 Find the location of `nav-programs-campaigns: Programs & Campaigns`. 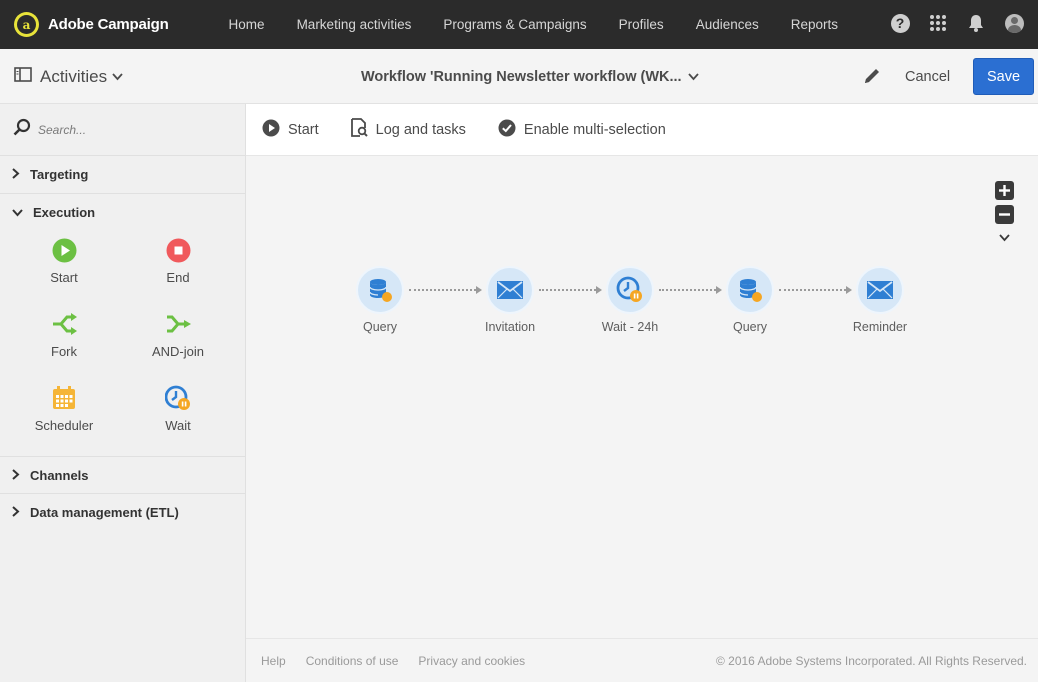

nav-programs-campaigns: Programs & Campaigns is located at coordinates (514, 24).